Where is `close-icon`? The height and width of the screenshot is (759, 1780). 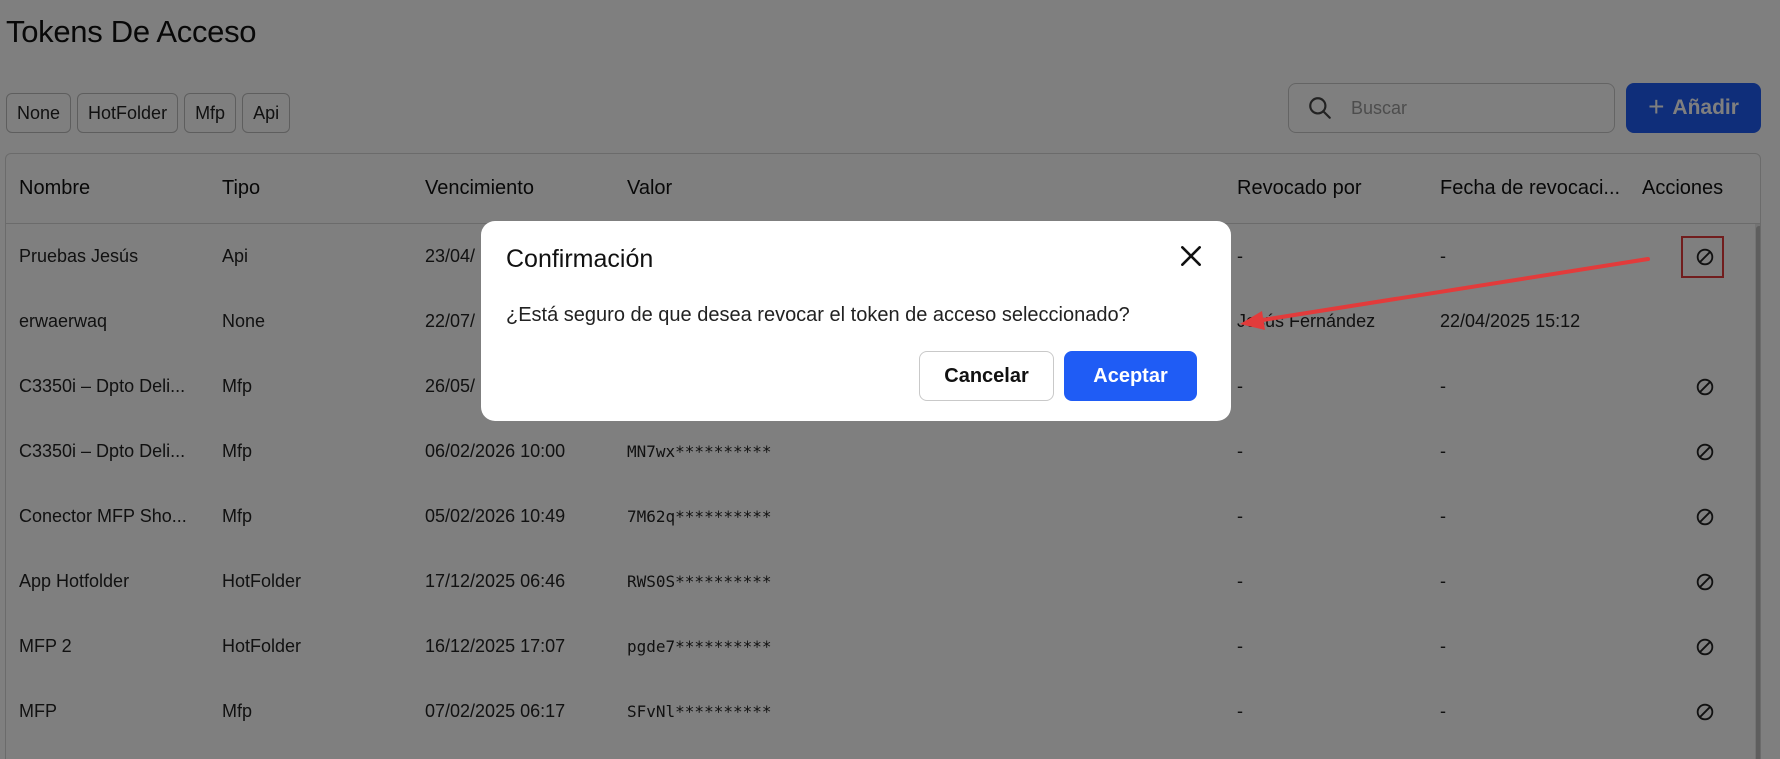
close-icon is located at coordinates (1191, 256).